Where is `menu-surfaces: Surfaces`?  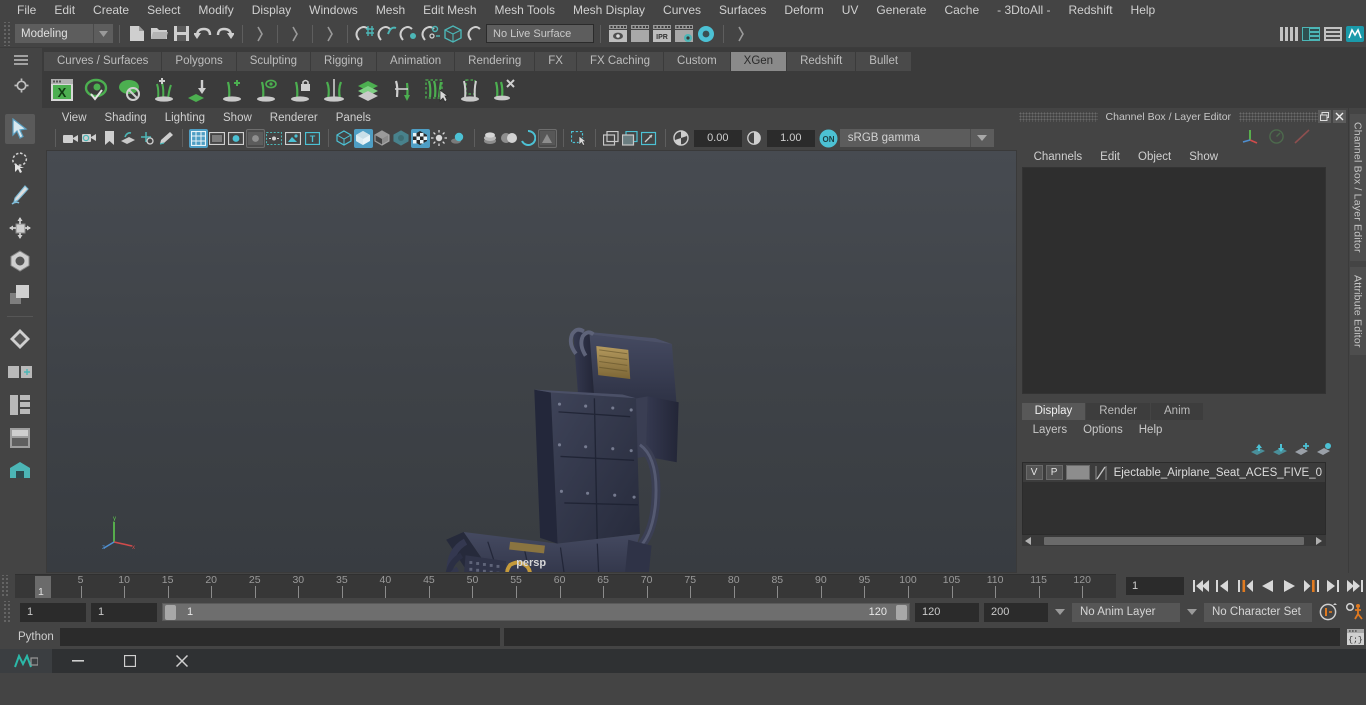 menu-surfaces: Surfaces is located at coordinates (742, 10).